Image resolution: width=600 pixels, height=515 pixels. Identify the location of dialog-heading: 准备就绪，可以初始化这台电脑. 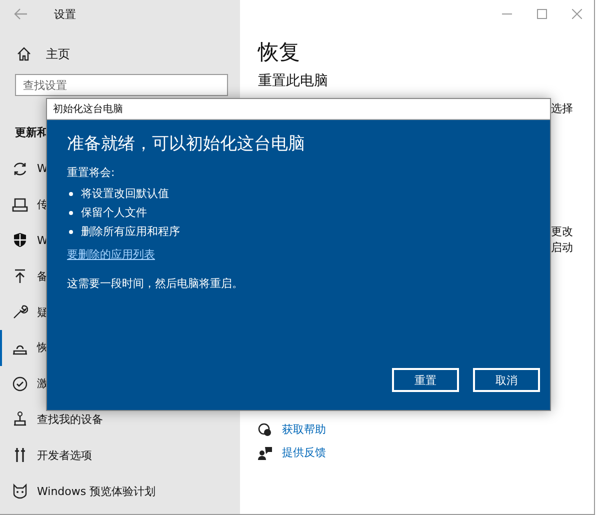
(186, 144).